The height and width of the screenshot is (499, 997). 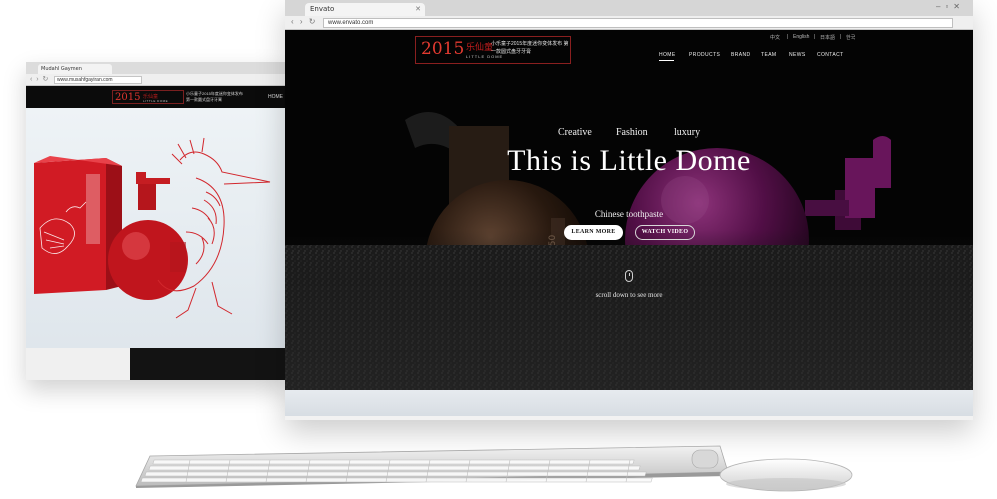 What do you see at coordinates (480, 47) in the screenshot?
I see `front-logo-text: 乐仙童` at bounding box center [480, 47].